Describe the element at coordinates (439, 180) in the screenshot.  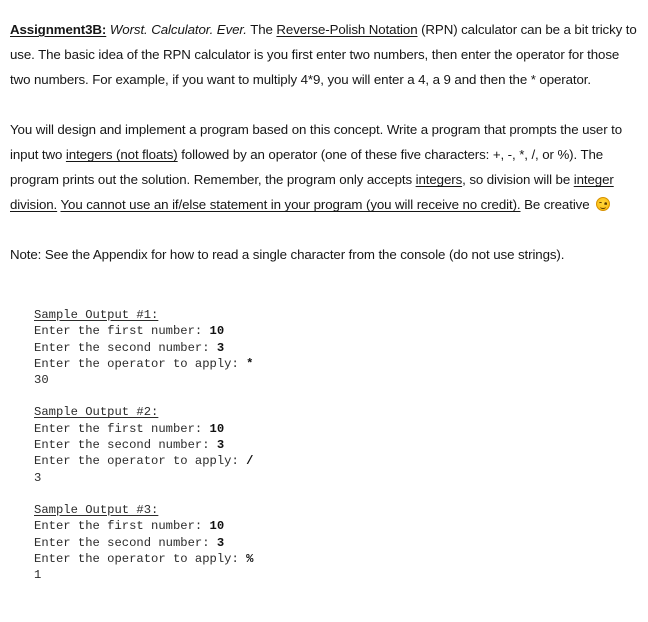
I see `integers-term: integers` at that location.